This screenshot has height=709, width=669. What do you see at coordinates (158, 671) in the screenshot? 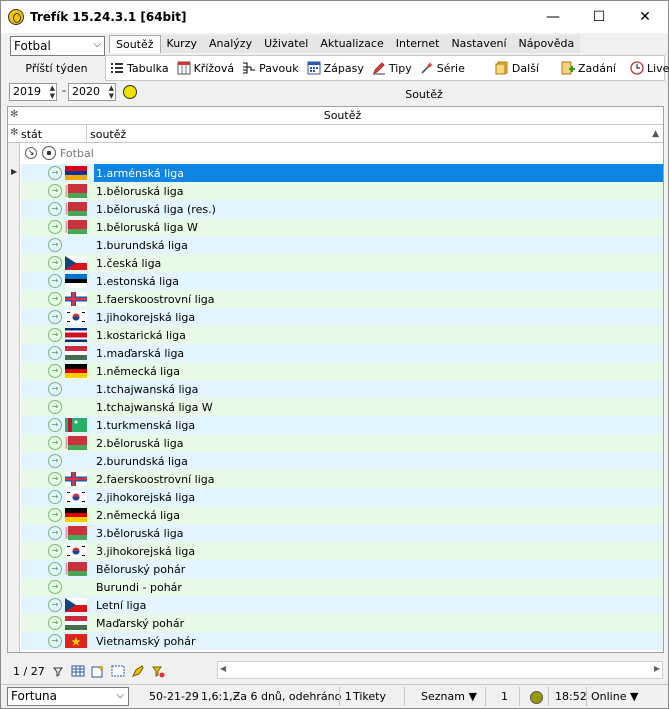
I see `clear-filter-icon` at bounding box center [158, 671].